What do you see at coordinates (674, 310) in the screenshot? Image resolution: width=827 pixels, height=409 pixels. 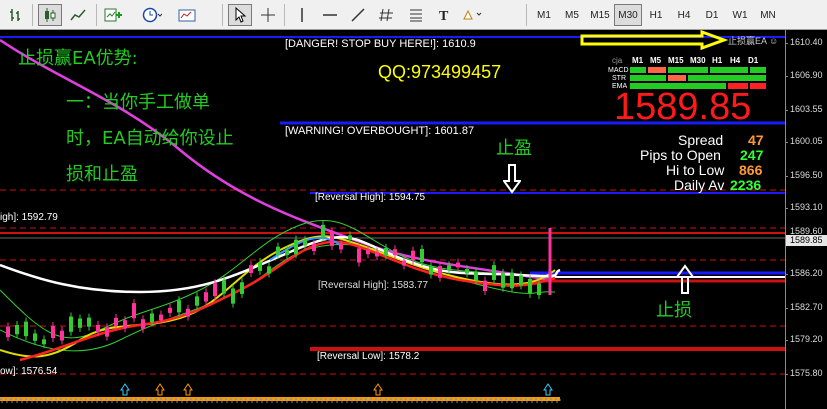 I see `stop-loss-label: 止损` at bounding box center [674, 310].